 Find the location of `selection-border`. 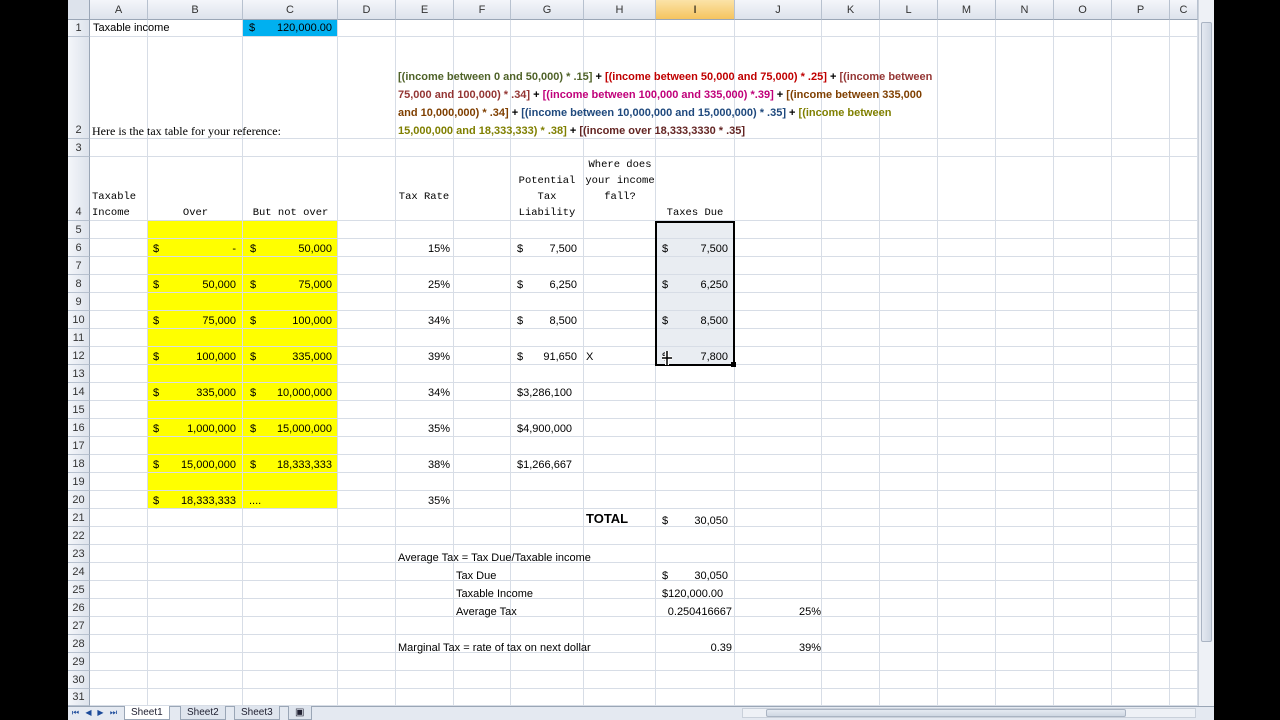

selection-border is located at coordinates (695, 293).